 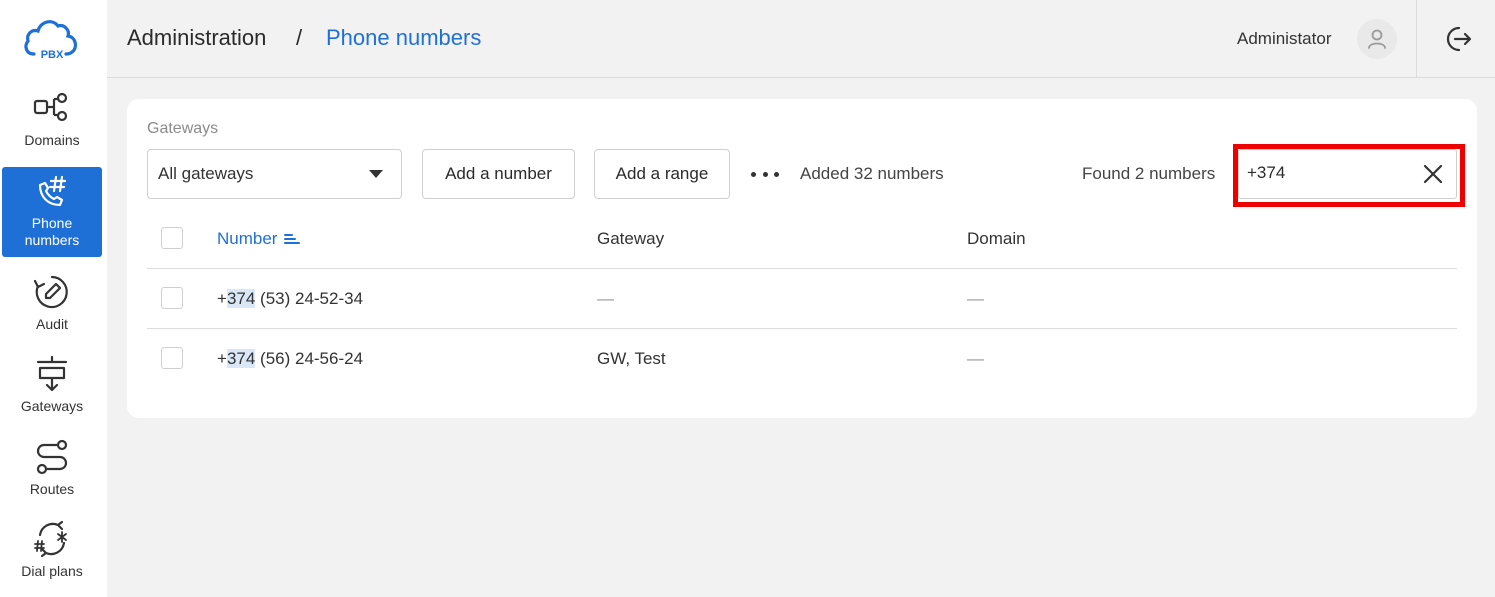 I want to click on sidebar-item-dial-plans: Dial plans, so click(x=52, y=558).